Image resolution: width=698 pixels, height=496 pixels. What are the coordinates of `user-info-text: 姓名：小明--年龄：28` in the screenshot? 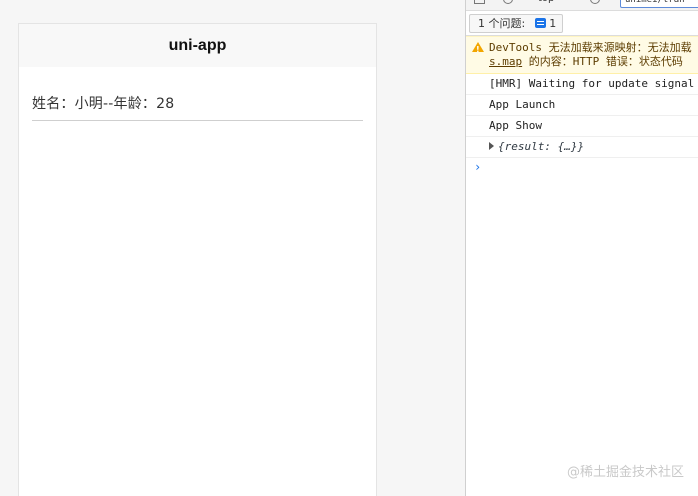 It's located at (197, 107).